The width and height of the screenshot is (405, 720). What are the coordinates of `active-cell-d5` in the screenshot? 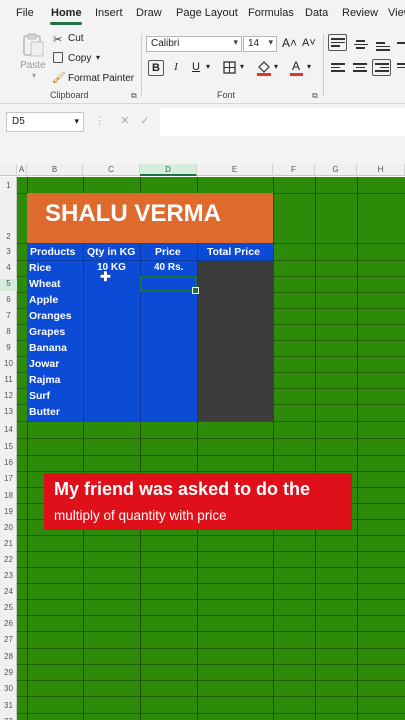 It's located at (169, 285).